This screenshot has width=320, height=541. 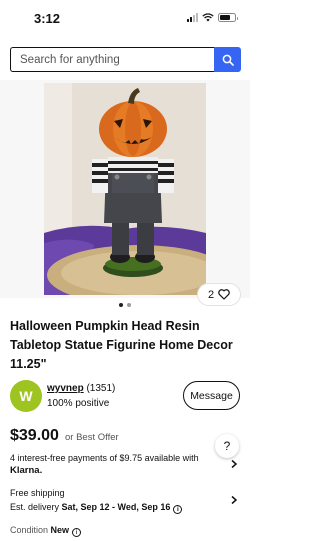 What do you see at coordinates (224, 294) in the screenshot?
I see `heart-icon` at bounding box center [224, 294].